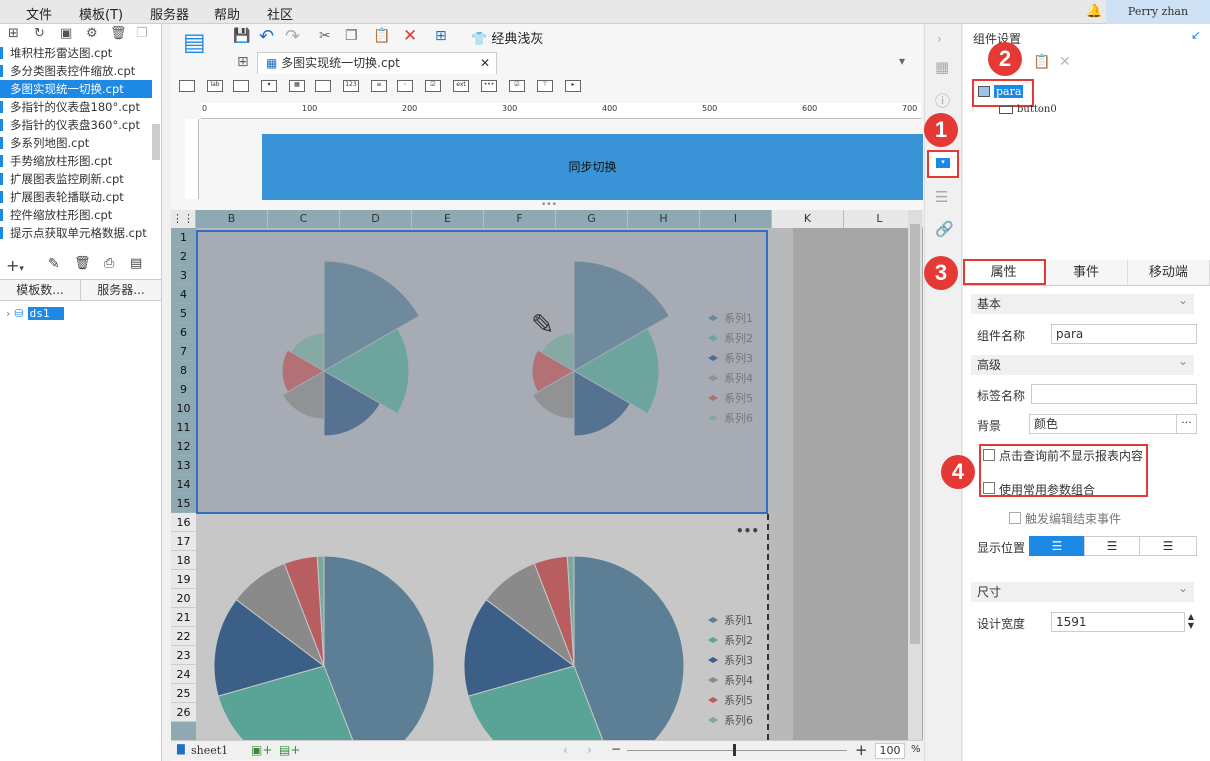  I want to click on hide-before-query-checkbox, so click(989, 455).